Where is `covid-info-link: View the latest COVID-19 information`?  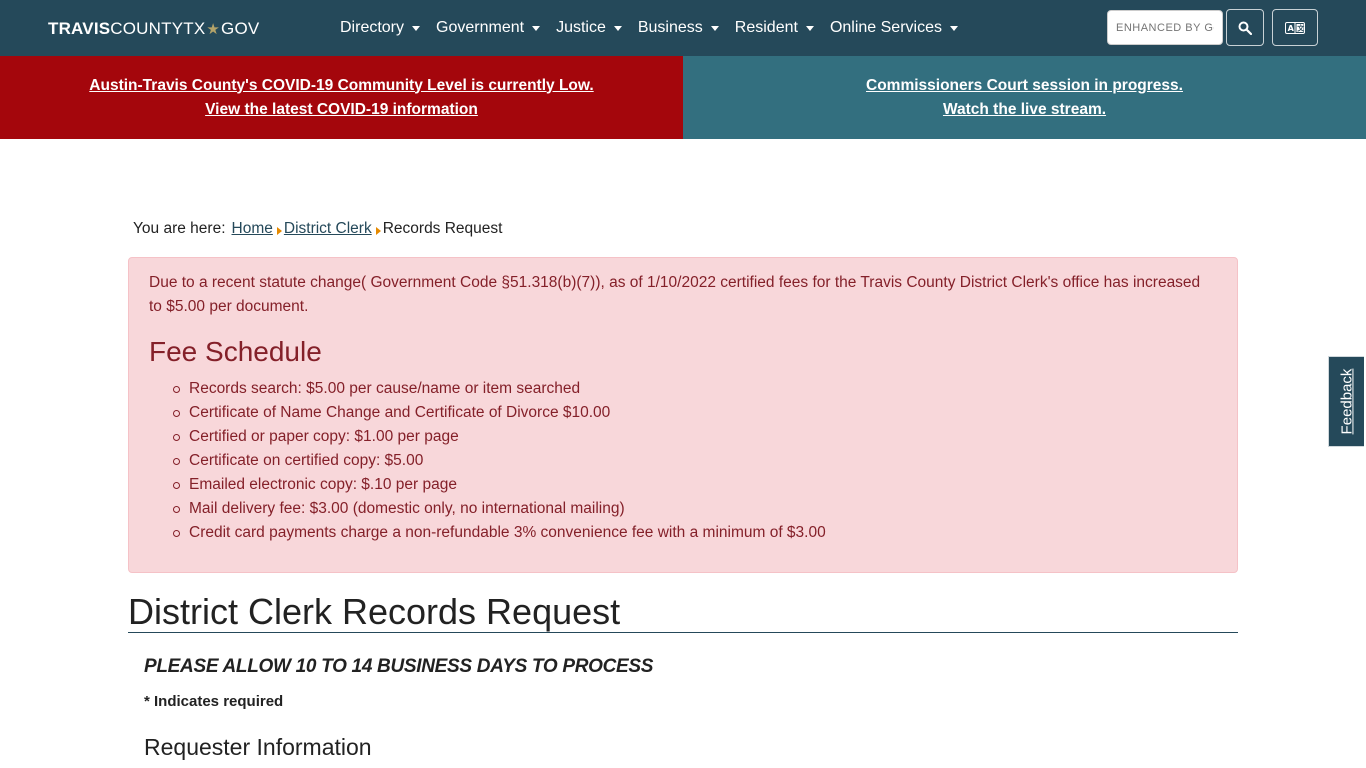
covid-info-link: View the latest COVID-19 information is located at coordinates (341, 110).